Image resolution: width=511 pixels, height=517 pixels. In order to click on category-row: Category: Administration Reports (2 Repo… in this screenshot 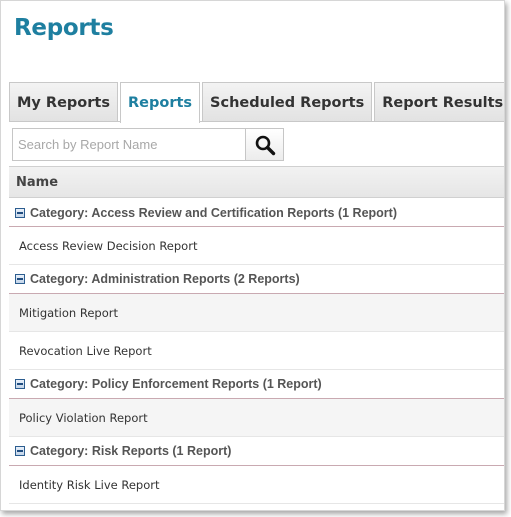, I will do `click(256, 279)`.